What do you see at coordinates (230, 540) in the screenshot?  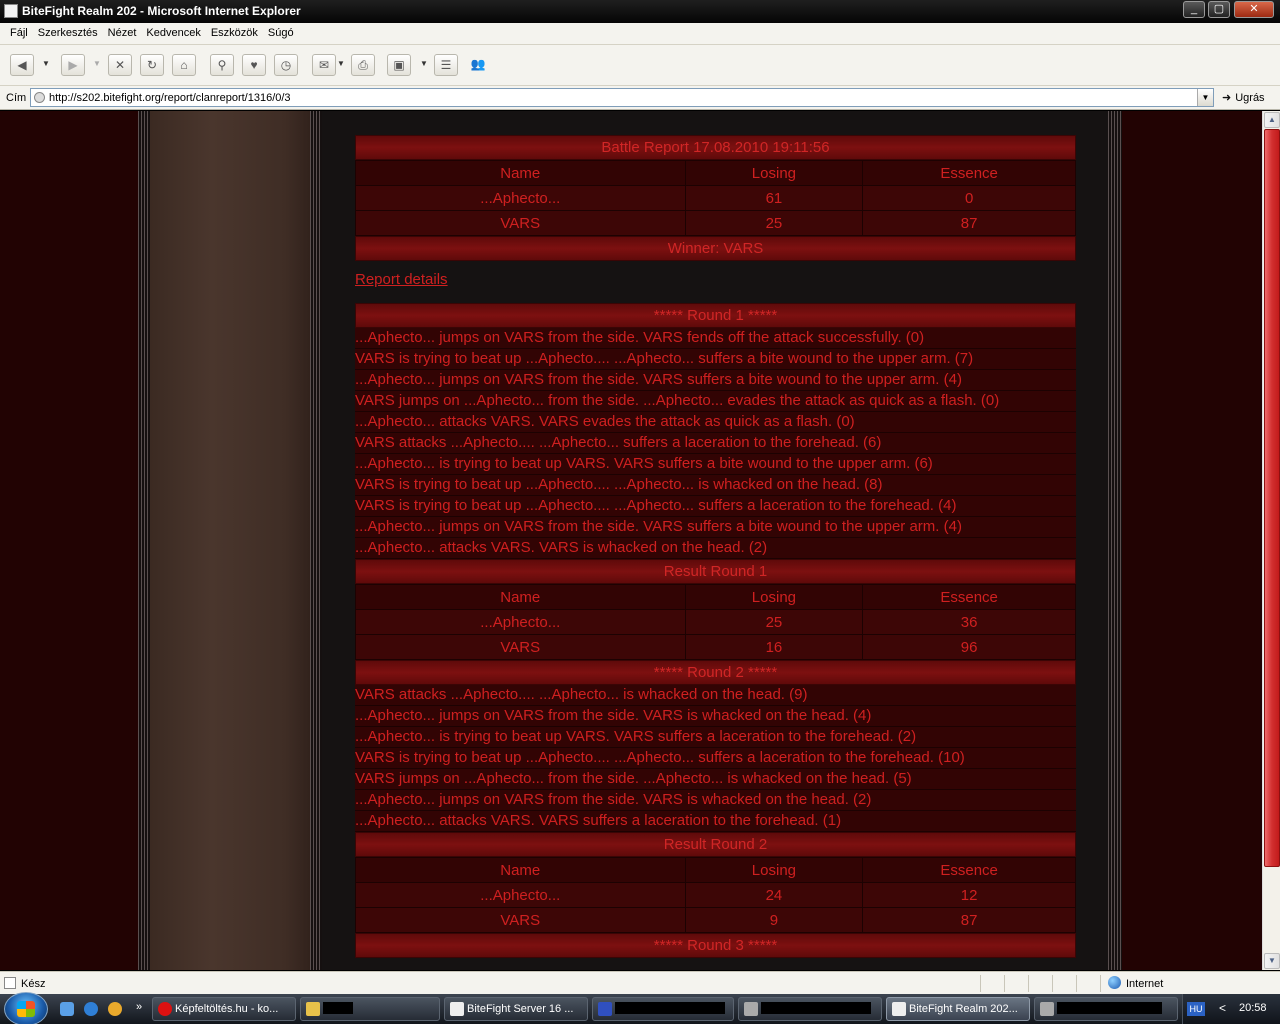 I see `page-left-column` at bounding box center [230, 540].